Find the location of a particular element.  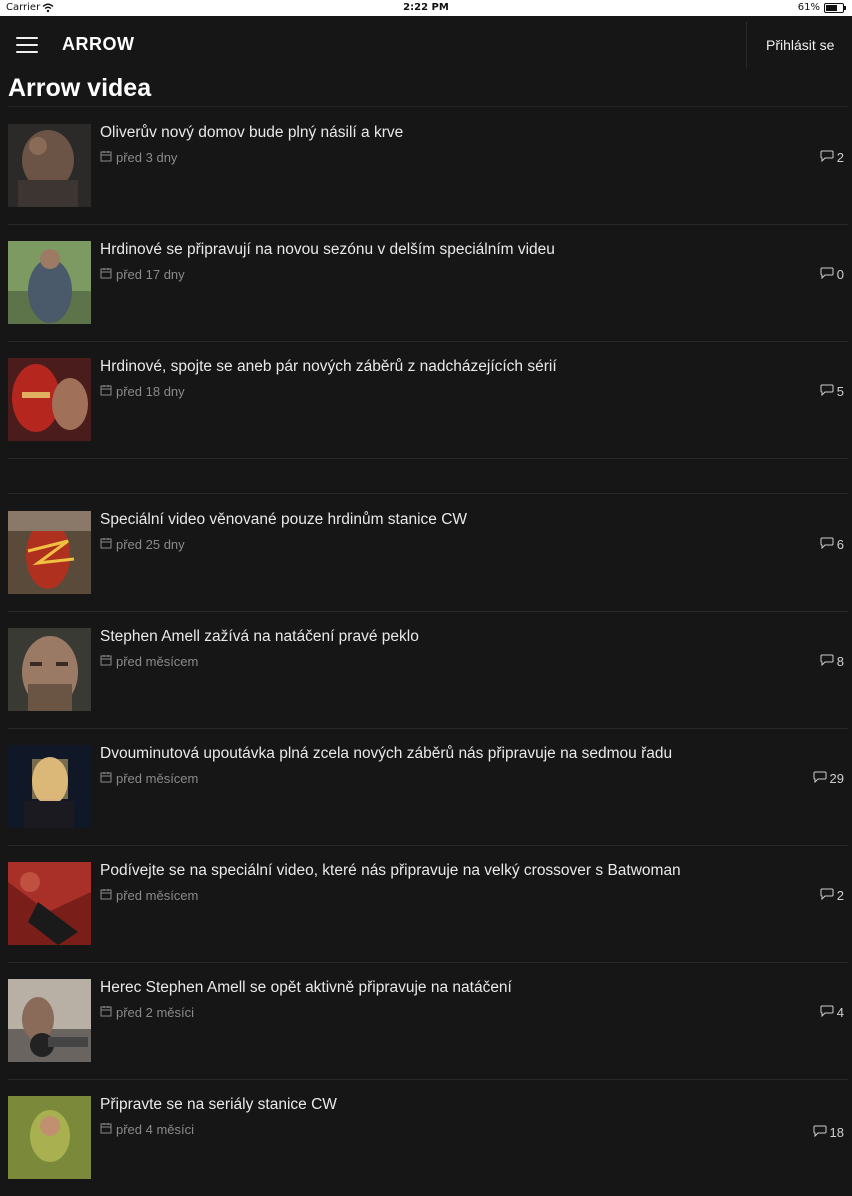

article-date: před 18 dny is located at coordinates (142, 391).